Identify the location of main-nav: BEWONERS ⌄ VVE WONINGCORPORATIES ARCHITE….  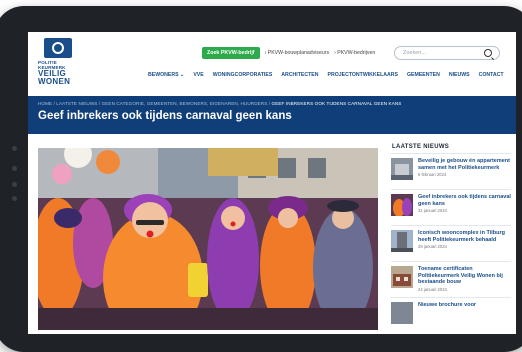
(326, 75).